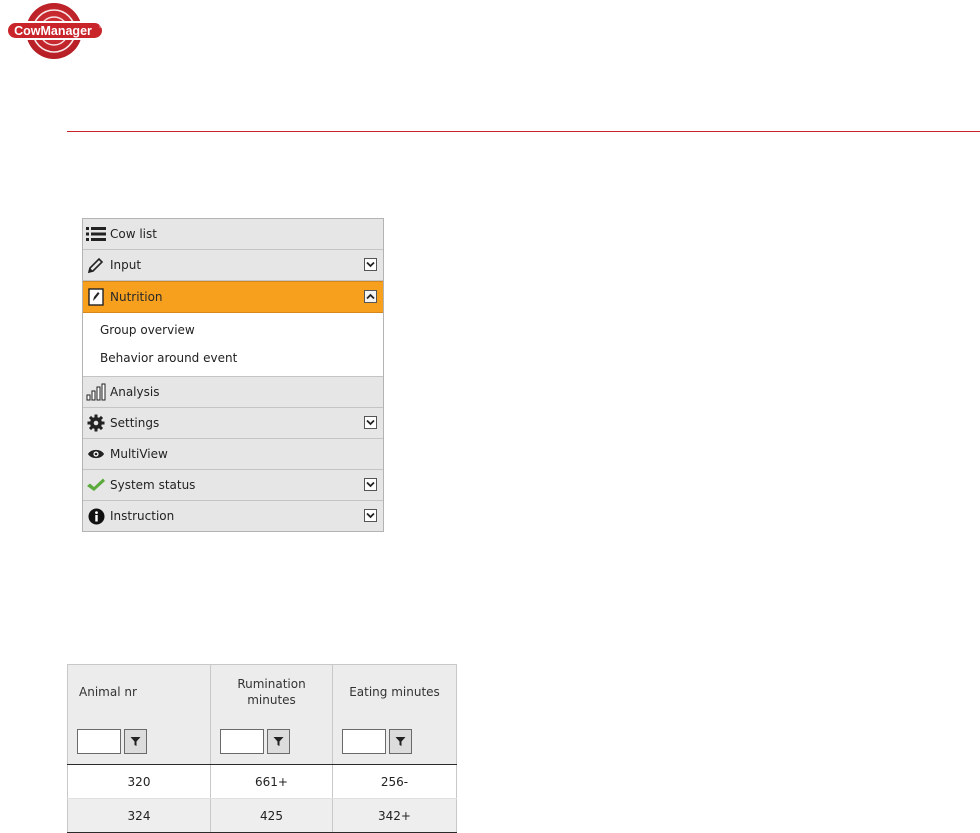  Describe the element at coordinates (233, 392) in the screenshot. I see `nav-item-analysis: Analysis` at that location.